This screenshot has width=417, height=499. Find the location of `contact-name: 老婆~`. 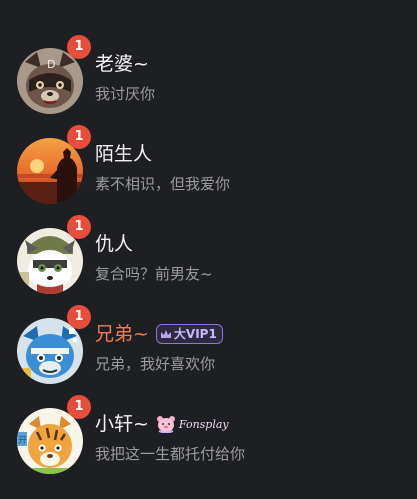

contact-name: 老婆~ is located at coordinates (122, 64).